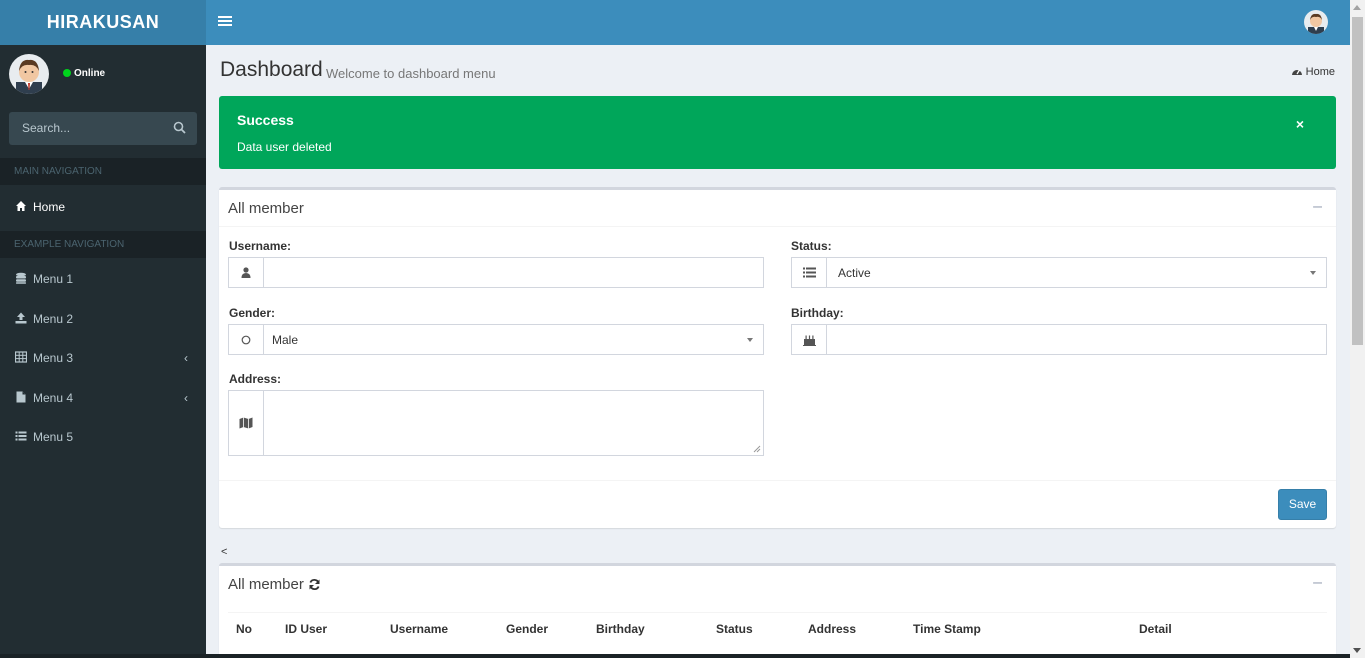  What do you see at coordinates (252, 313) in the screenshot?
I see `gender-label: Gender:` at bounding box center [252, 313].